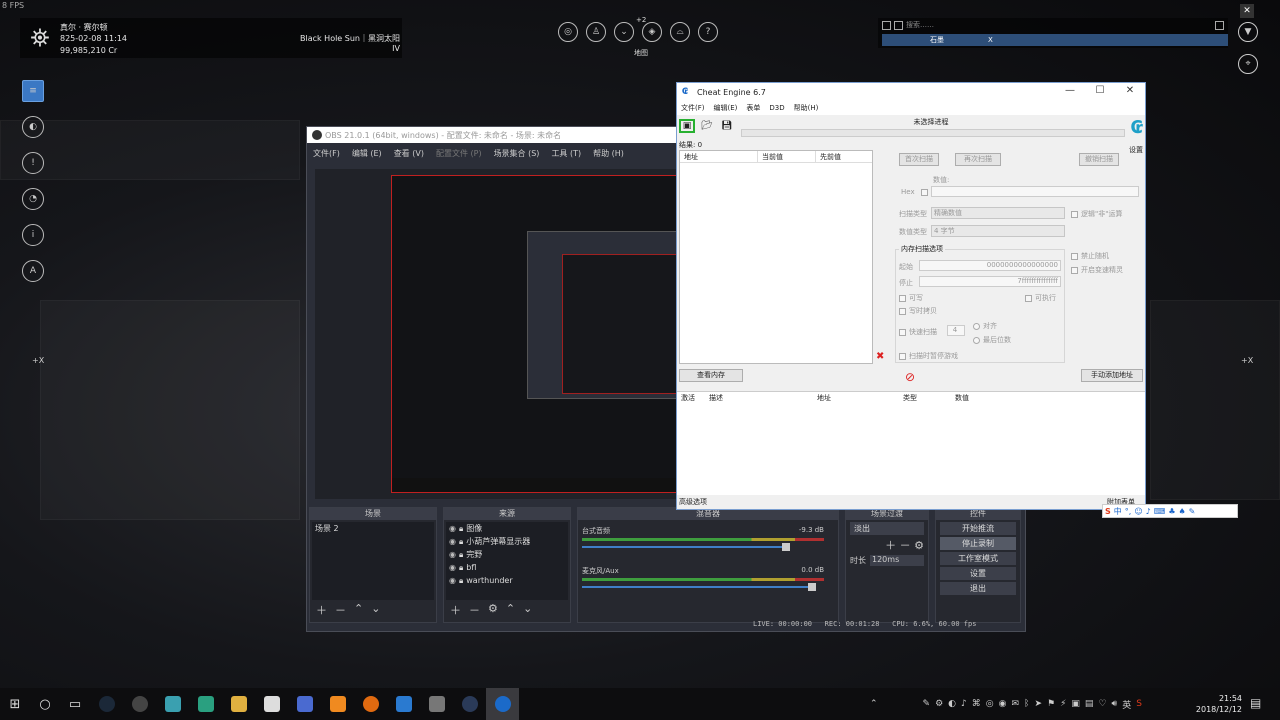 This screenshot has width=1280, height=720. Describe the element at coordinates (924, 192) in the screenshot. I see `hex-checkbox` at that location.